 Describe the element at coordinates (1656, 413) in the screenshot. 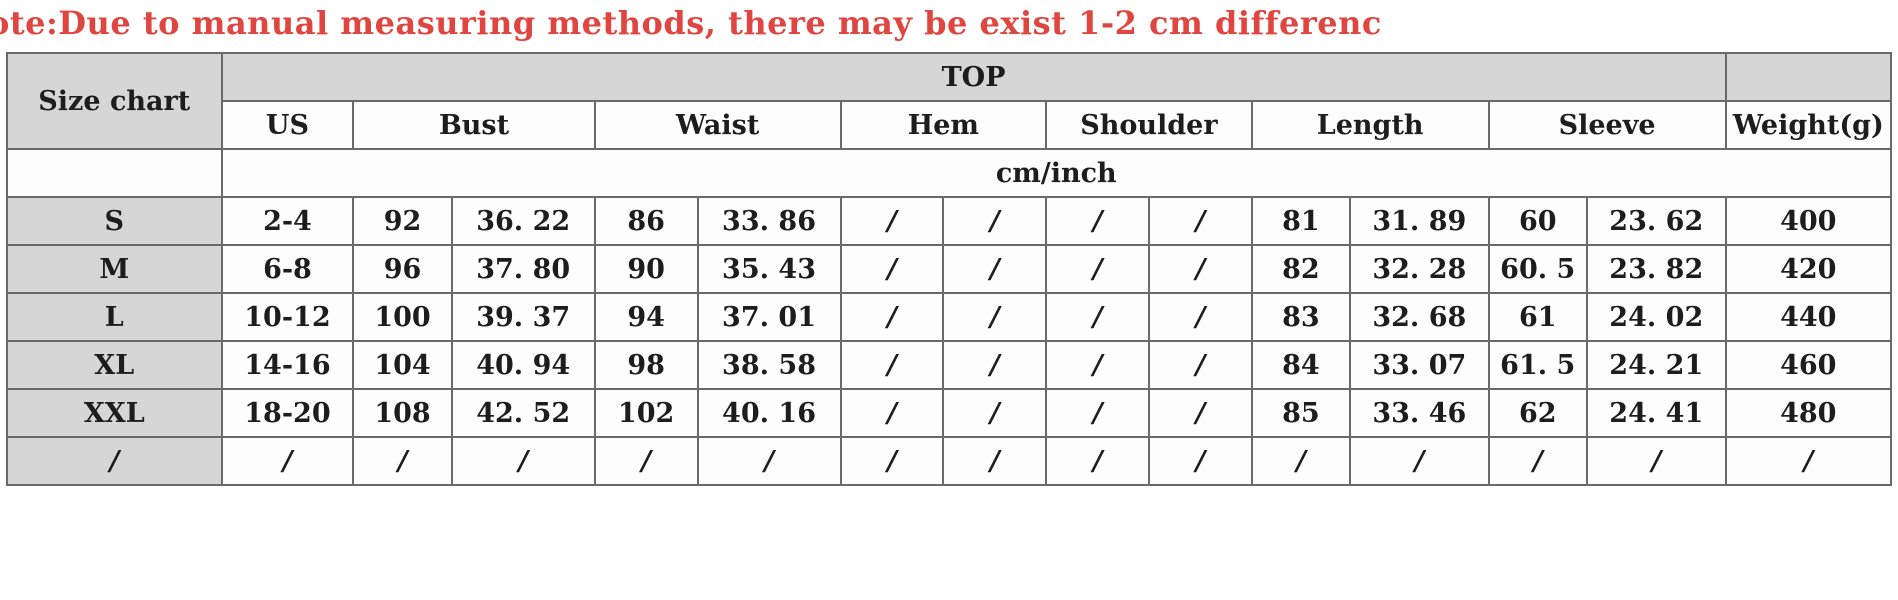

I see `cell-sleeve-inch: 24. 41` at that location.